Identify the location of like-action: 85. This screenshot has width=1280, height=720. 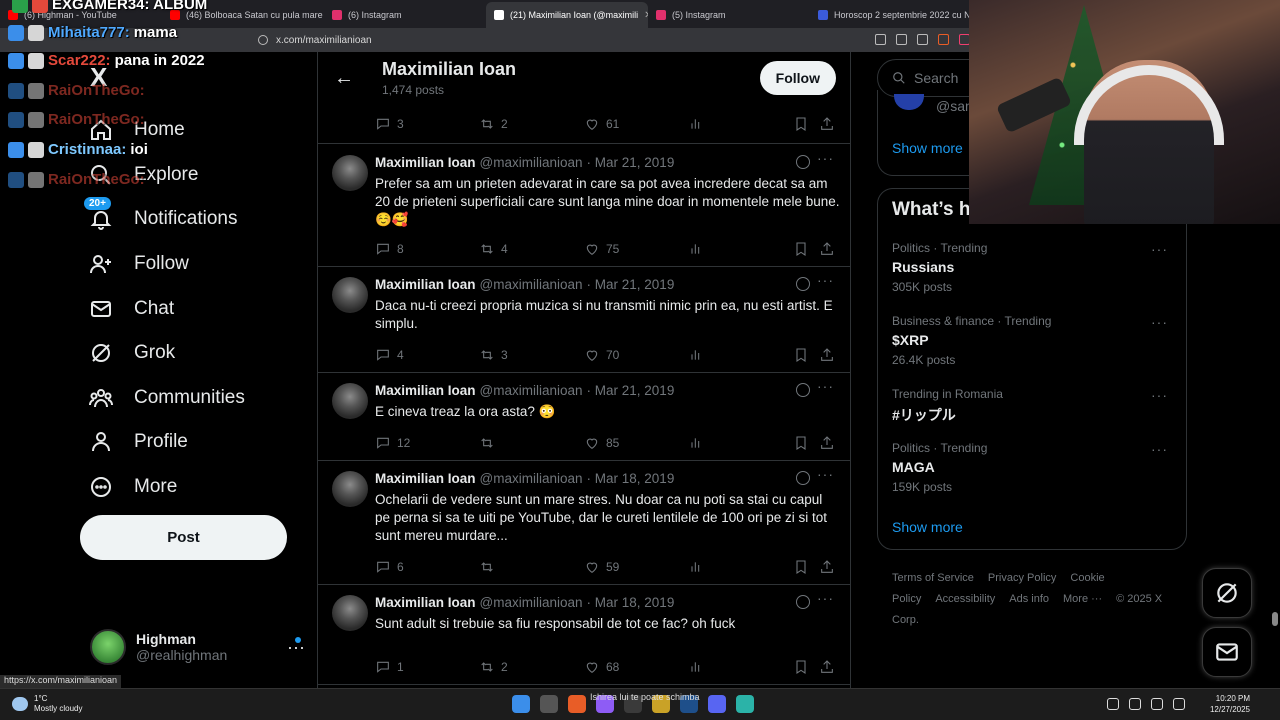
(601, 443).